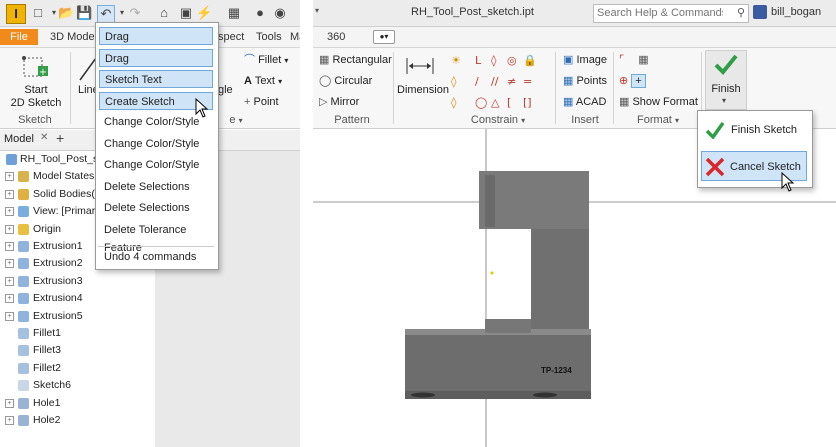 This screenshot has height=447, width=836. I want to click on model-states-icon, so click(23, 177).